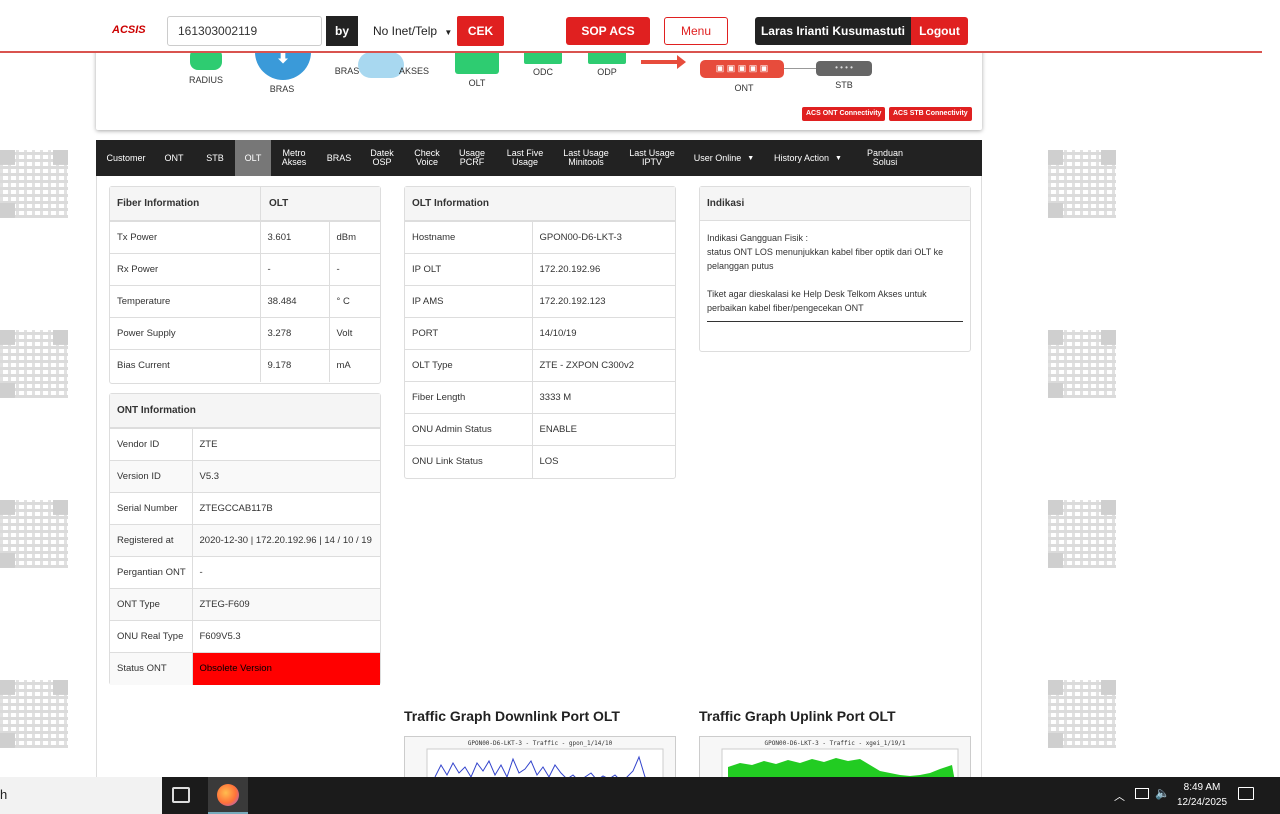 The image size is (1280, 814). What do you see at coordinates (286, 508) in the screenshot?
I see `ont-row-value: ZTEGCCAB117B` at bounding box center [286, 508].